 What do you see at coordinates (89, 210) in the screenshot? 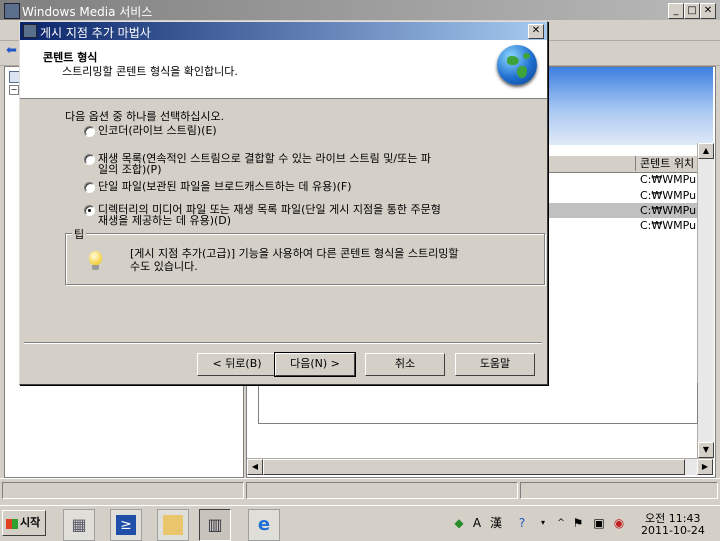
I see `radio-directory` at bounding box center [89, 210].